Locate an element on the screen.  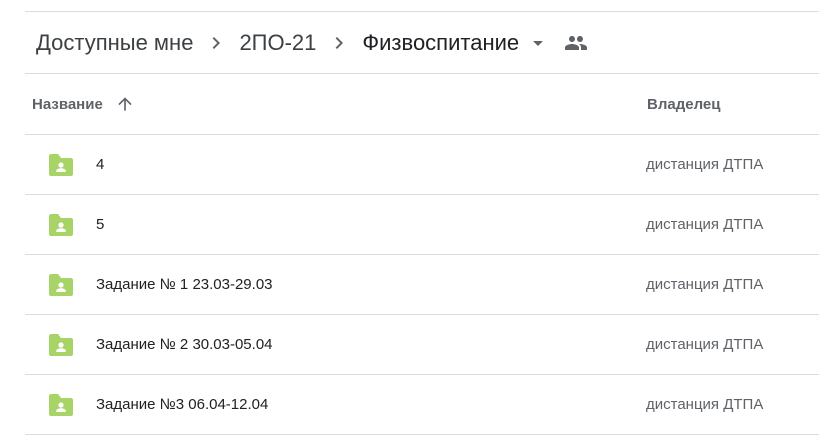
list-item: 5 дистанция ДТПА is located at coordinates (422, 224).